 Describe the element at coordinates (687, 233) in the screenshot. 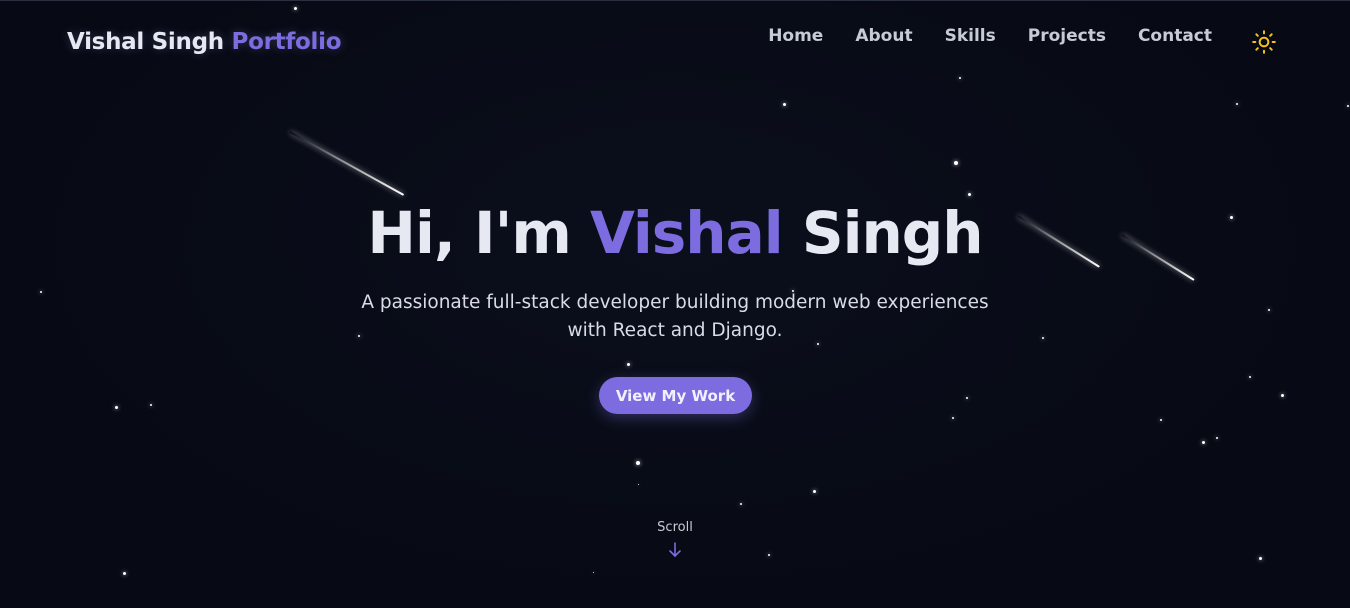

I see `hero-first-name: Vishal` at that location.